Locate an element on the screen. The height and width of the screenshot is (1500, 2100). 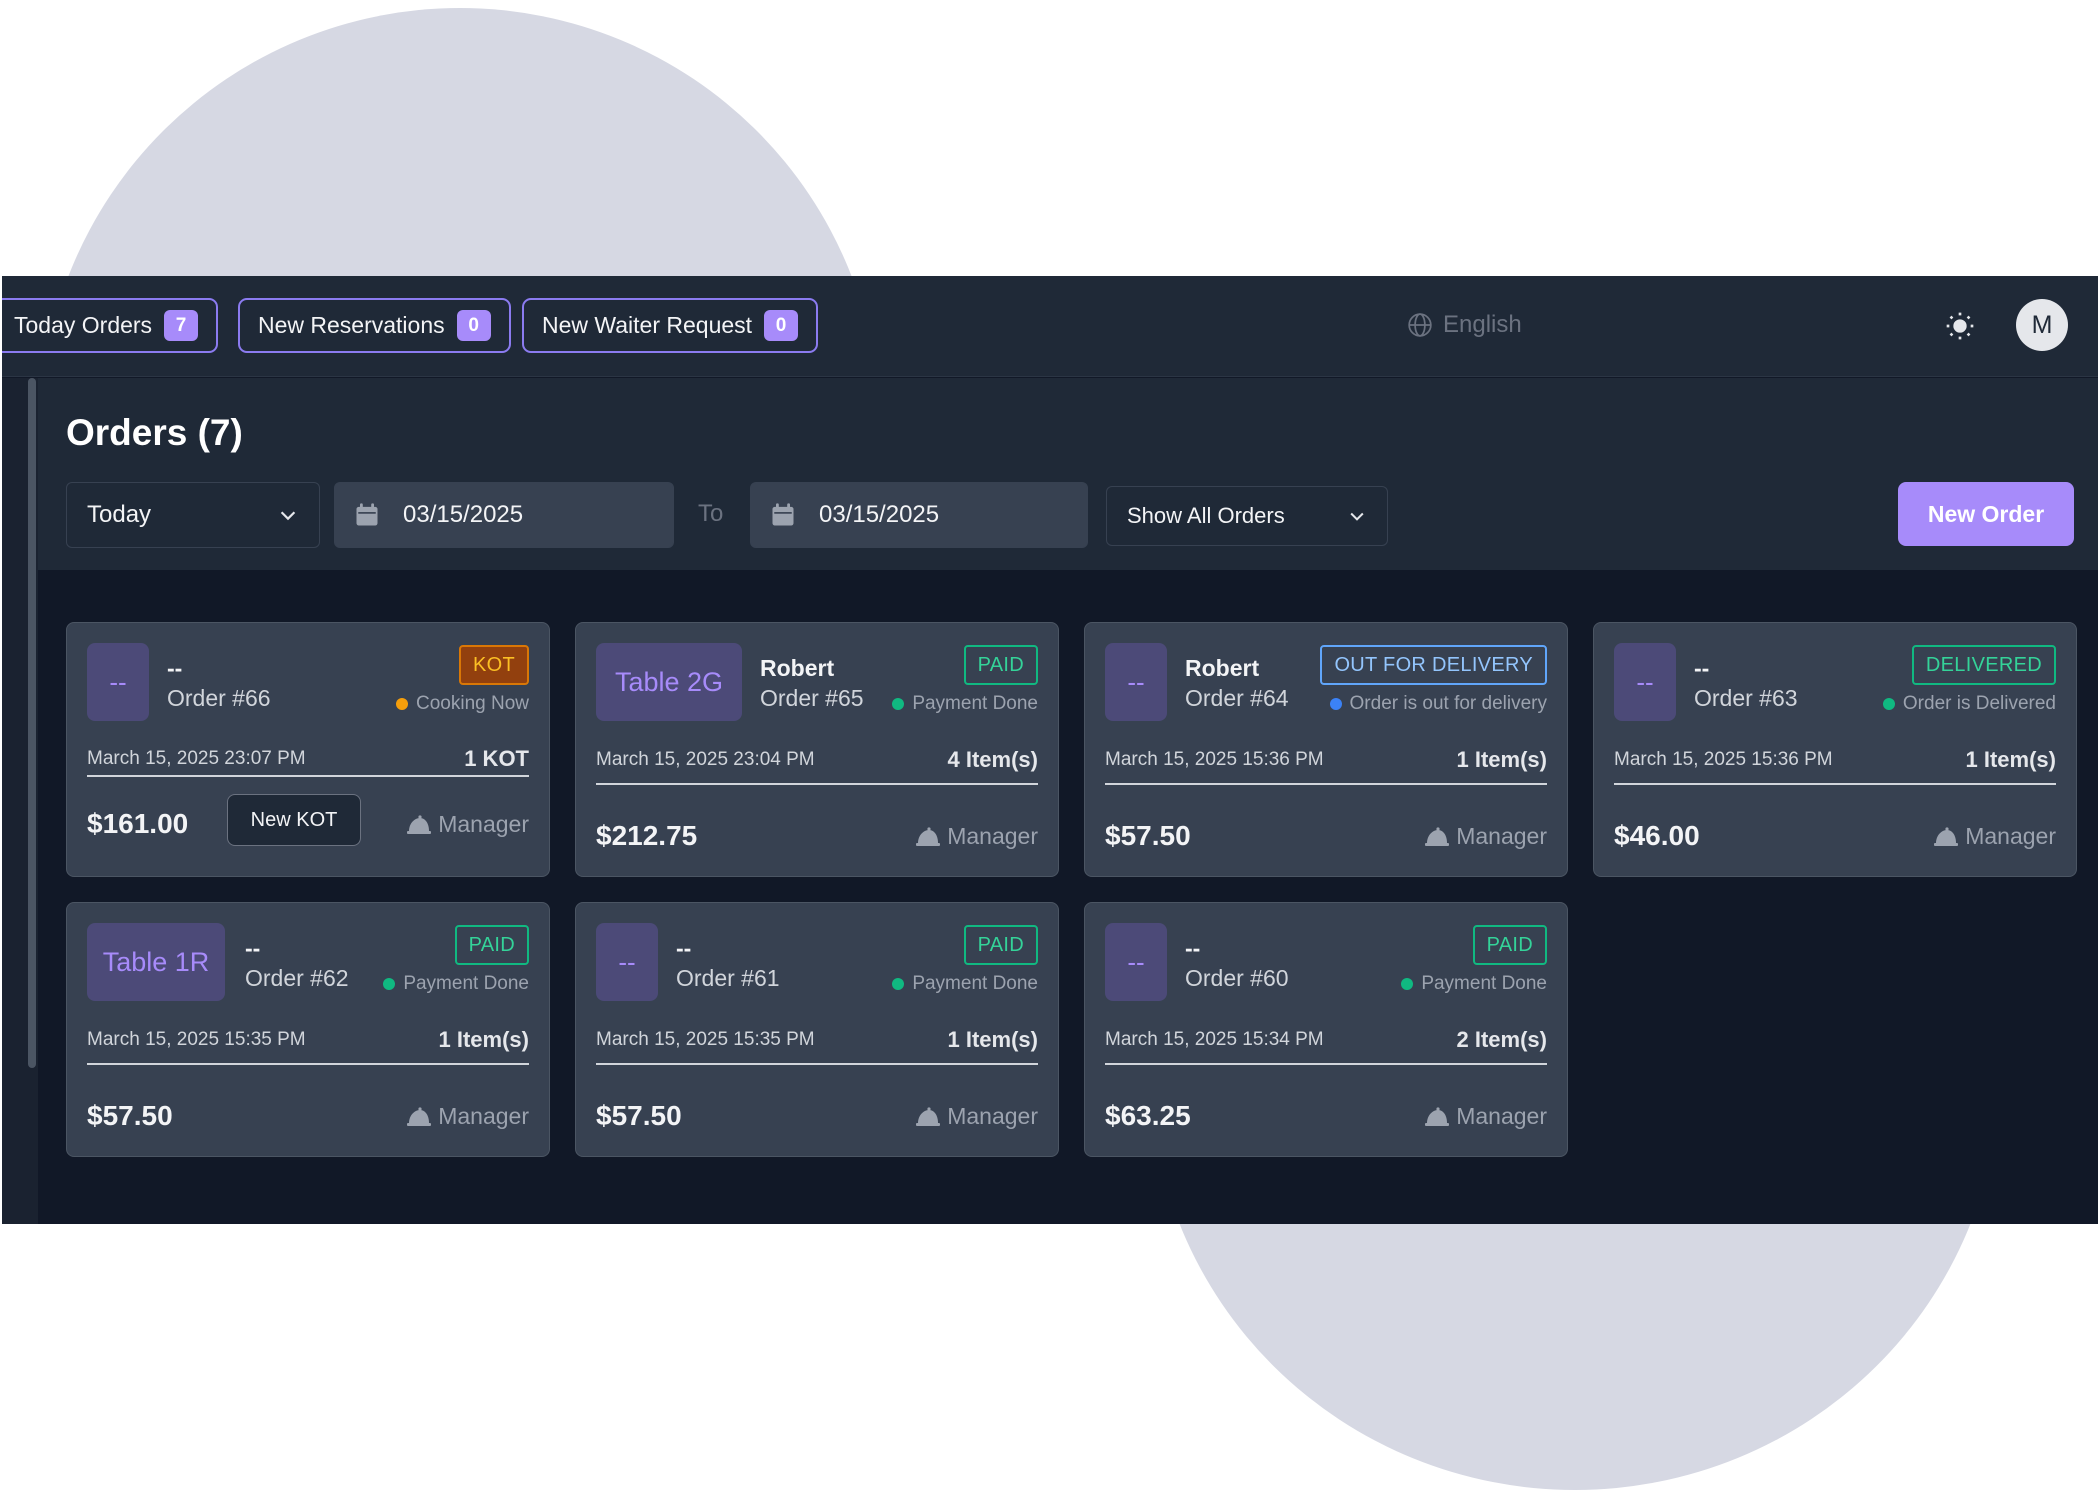
table-tag: Table 2G is located at coordinates (669, 682).